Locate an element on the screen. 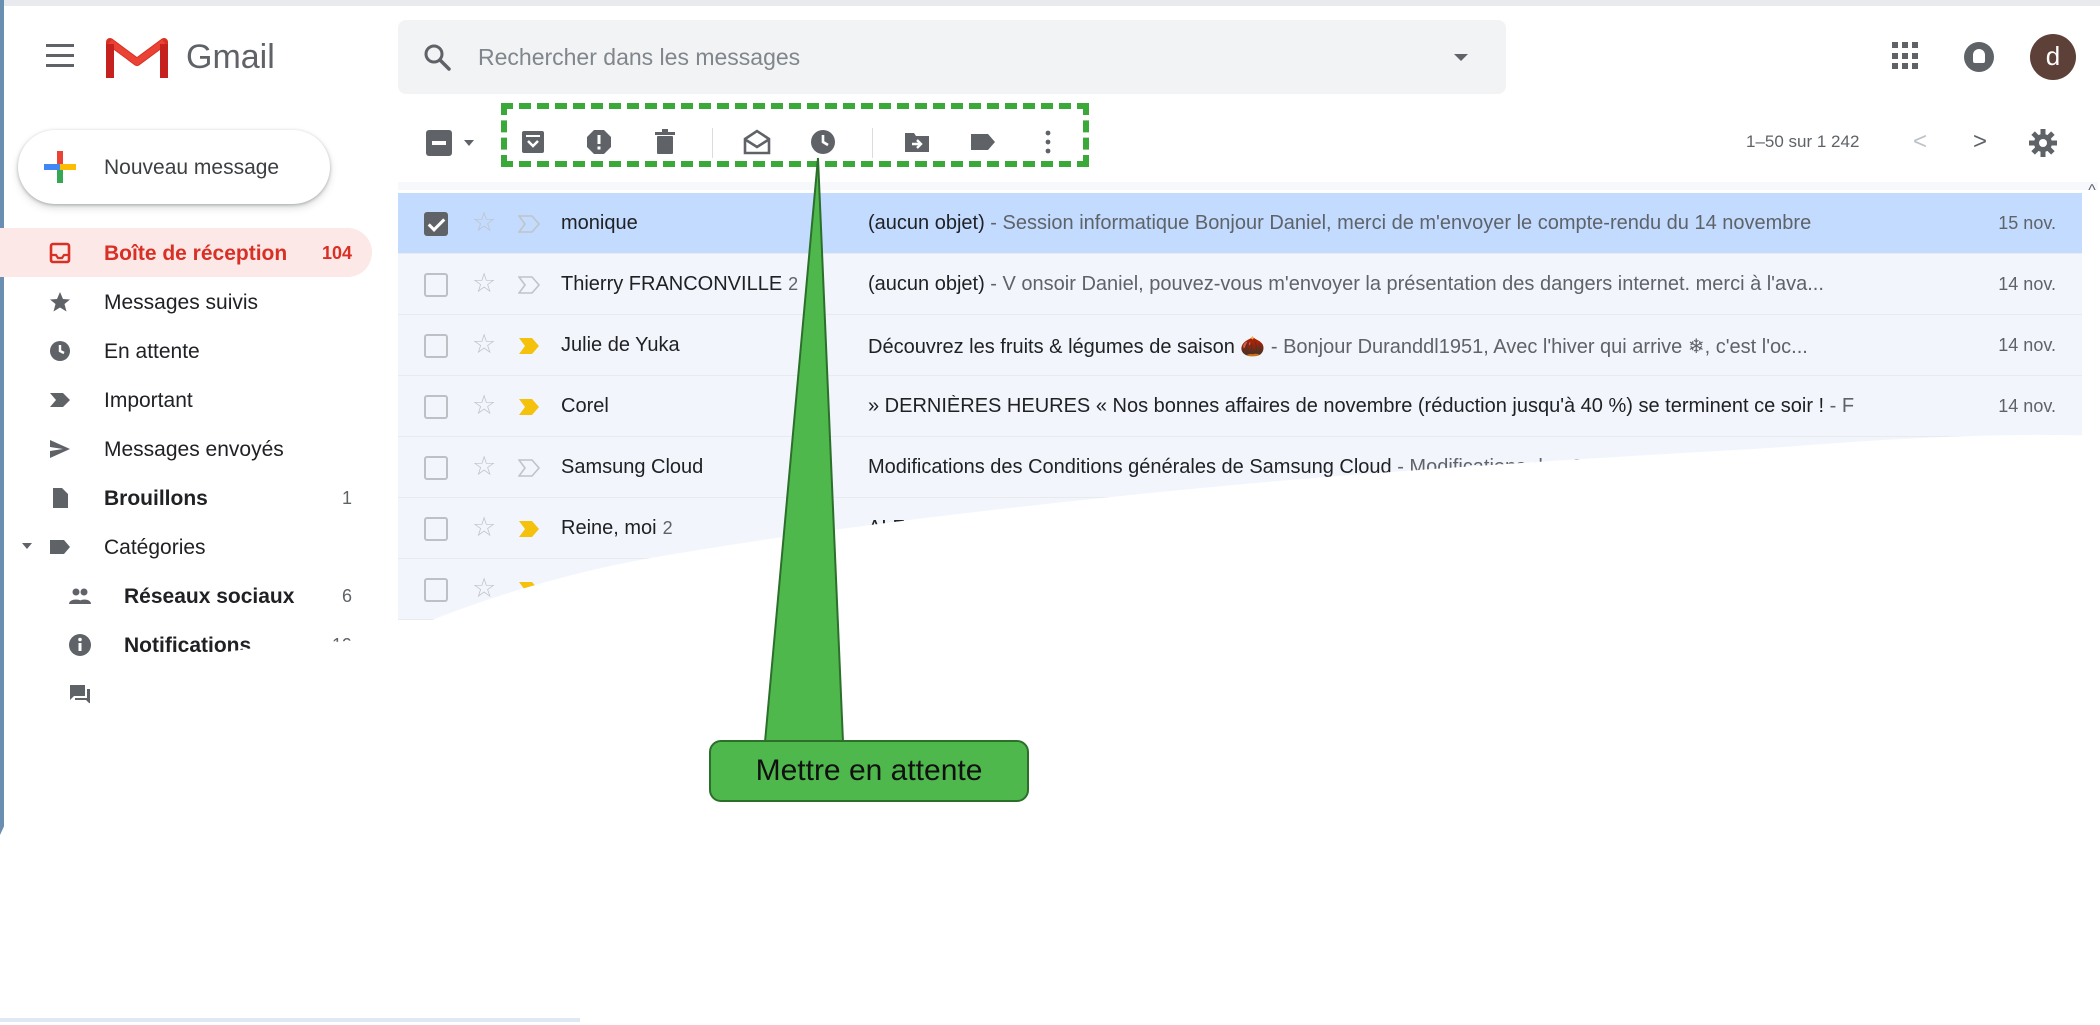  sidebar-item-count: 19 is located at coordinates (341, 645).